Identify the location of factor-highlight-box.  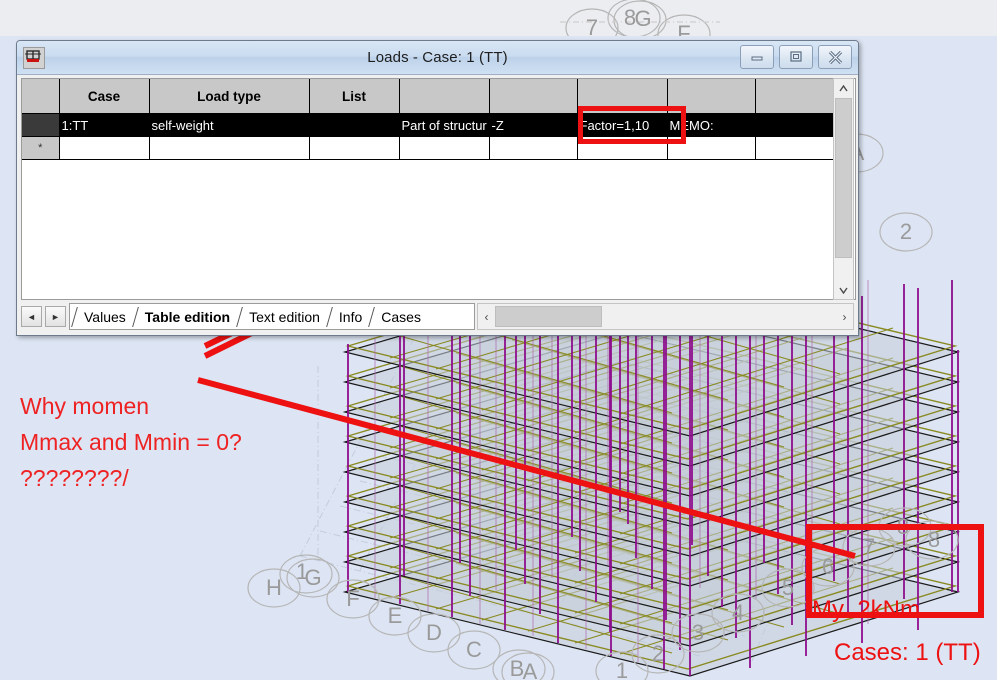
(632, 125).